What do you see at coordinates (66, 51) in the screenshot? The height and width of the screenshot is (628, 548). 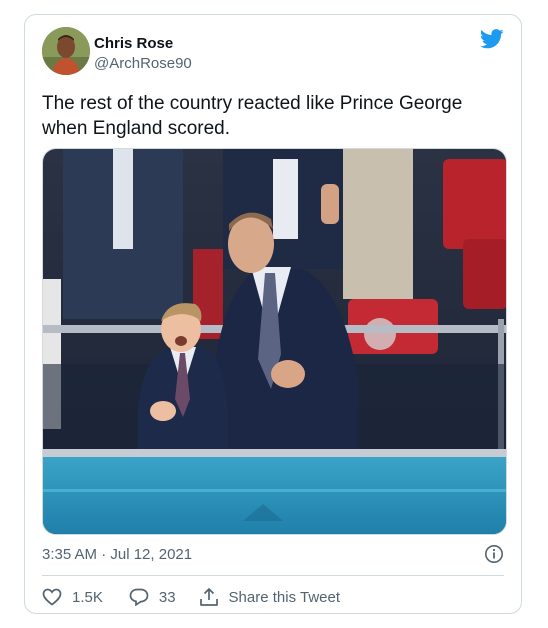 I see `avatar` at bounding box center [66, 51].